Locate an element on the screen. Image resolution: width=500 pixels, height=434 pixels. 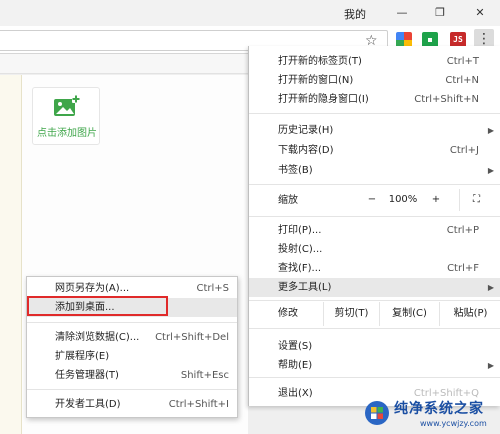
menu-item-label: 打开新的窗口(N) is located at coordinates (316, 80).